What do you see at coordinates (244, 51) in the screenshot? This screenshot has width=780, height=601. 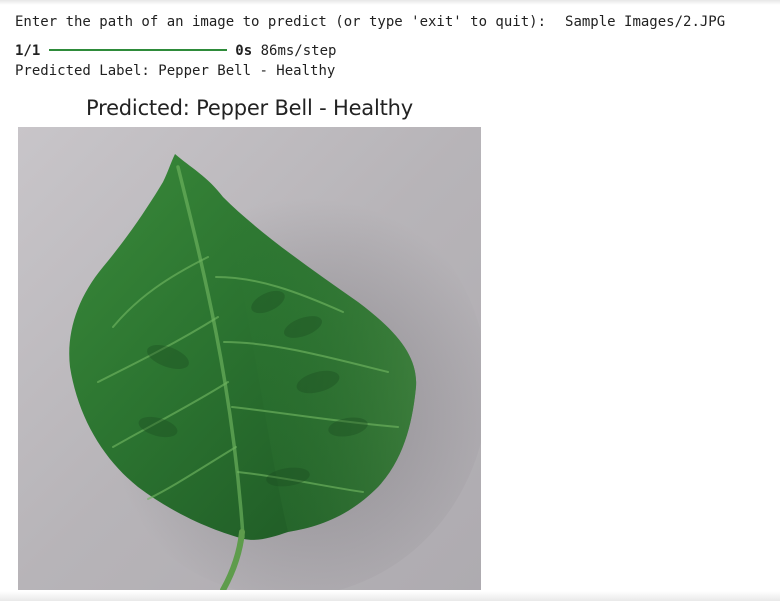 I see `progress-time: 0s` at bounding box center [244, 51].